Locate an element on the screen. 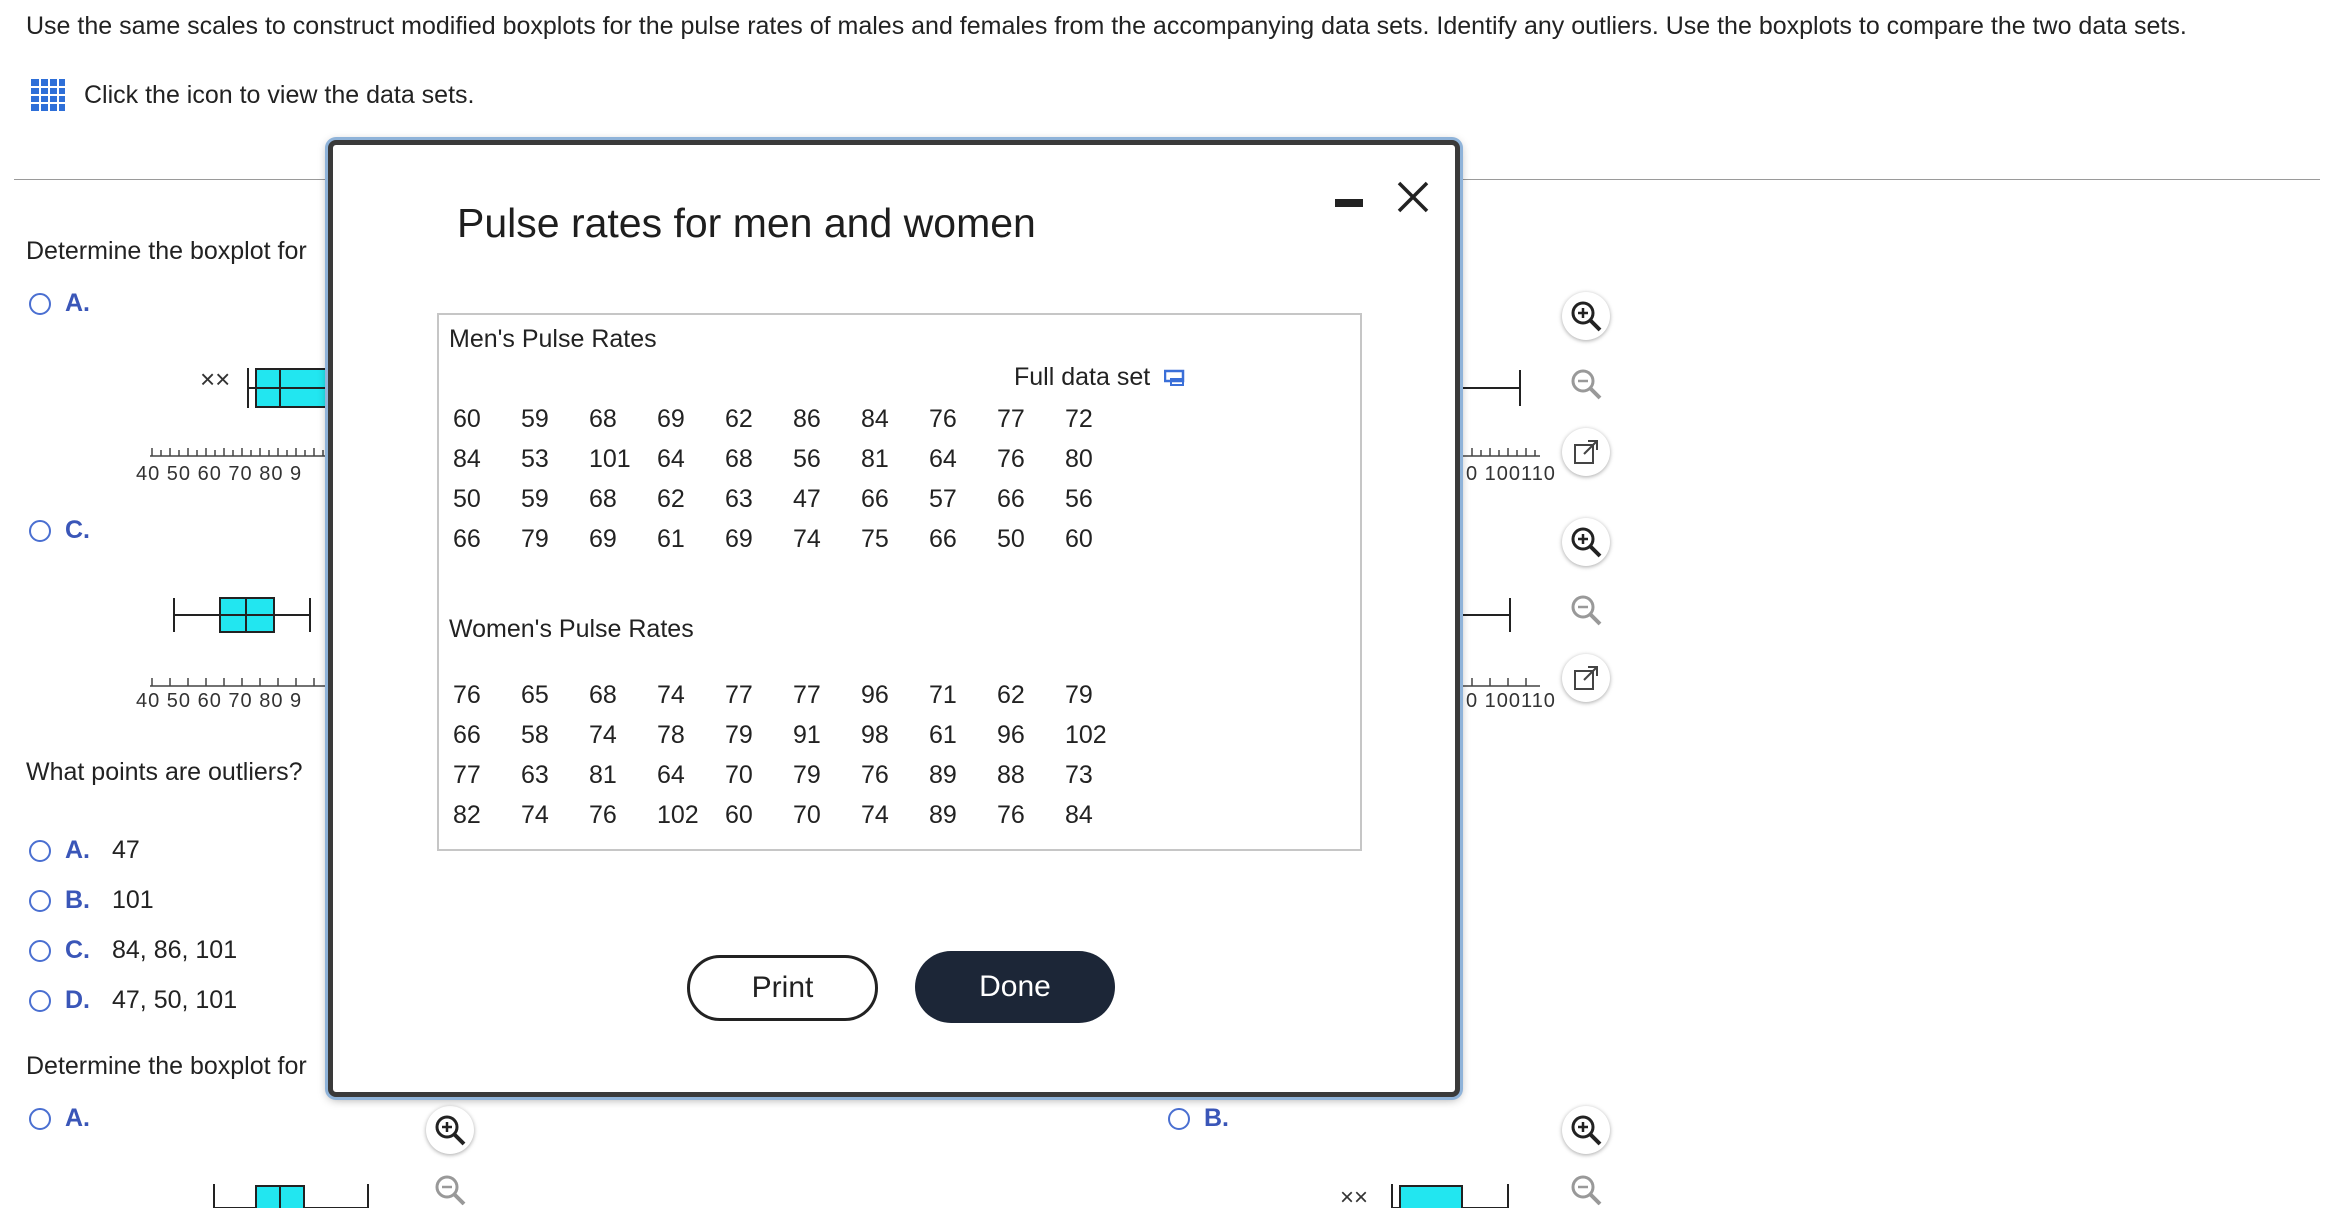 The width and height of the screenshot is (2334, 1212). close-icon is located at coordinates (1413, 197).